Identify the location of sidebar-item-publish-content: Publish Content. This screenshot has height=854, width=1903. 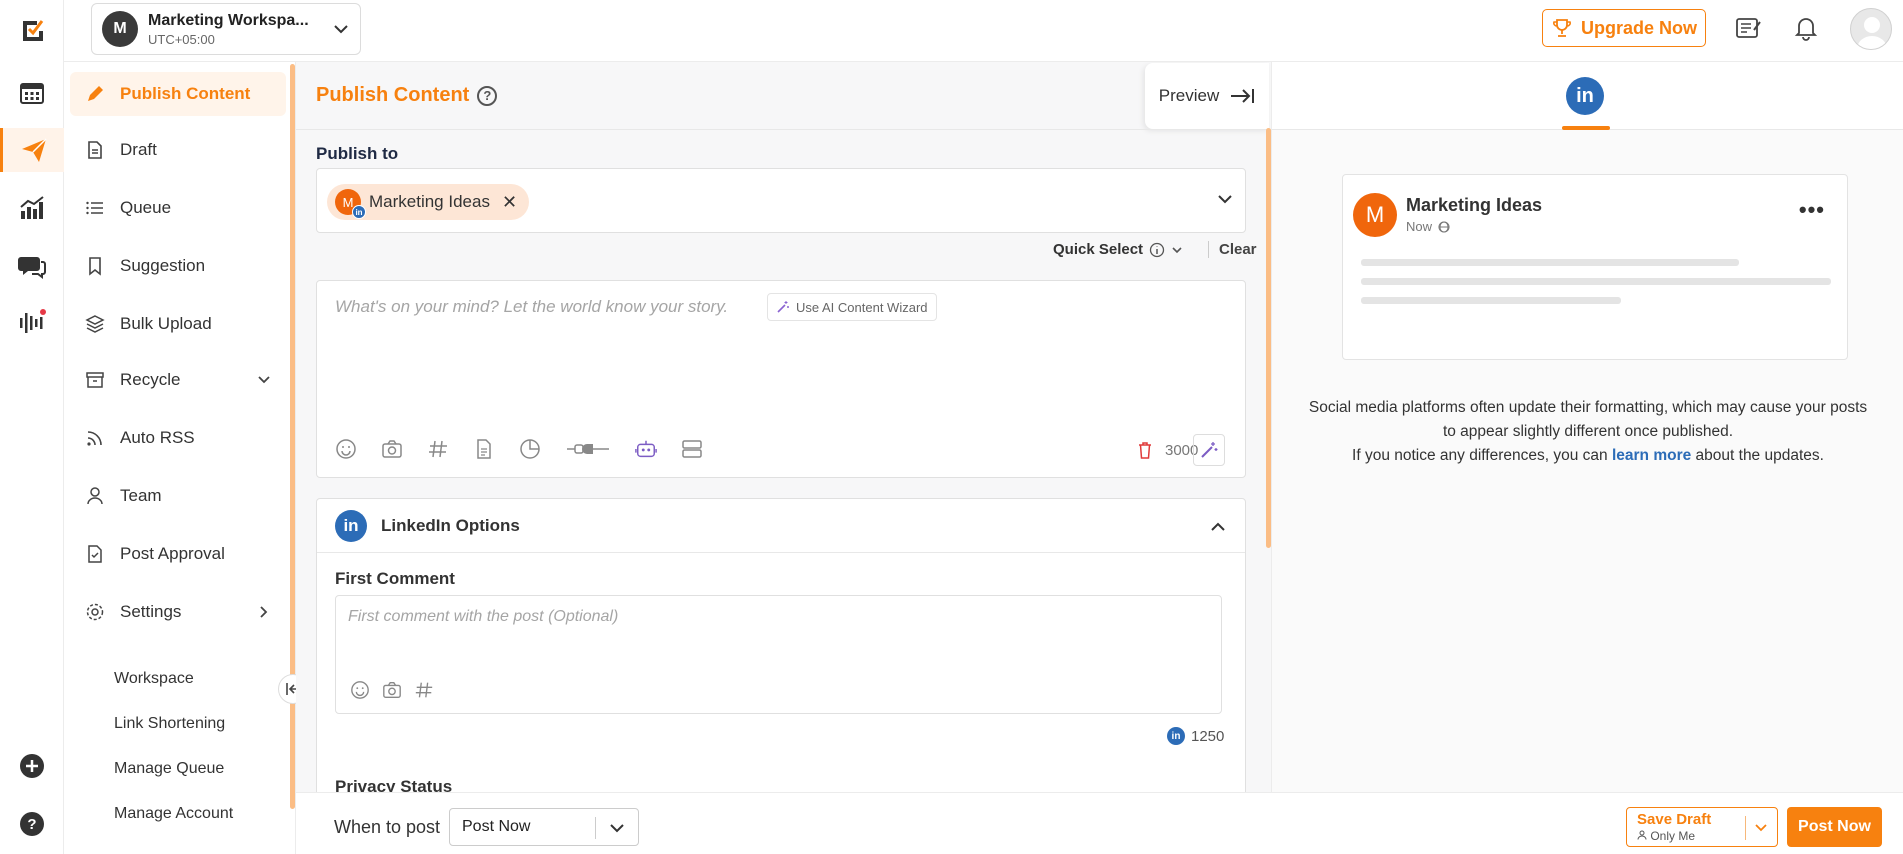
(178, 94).